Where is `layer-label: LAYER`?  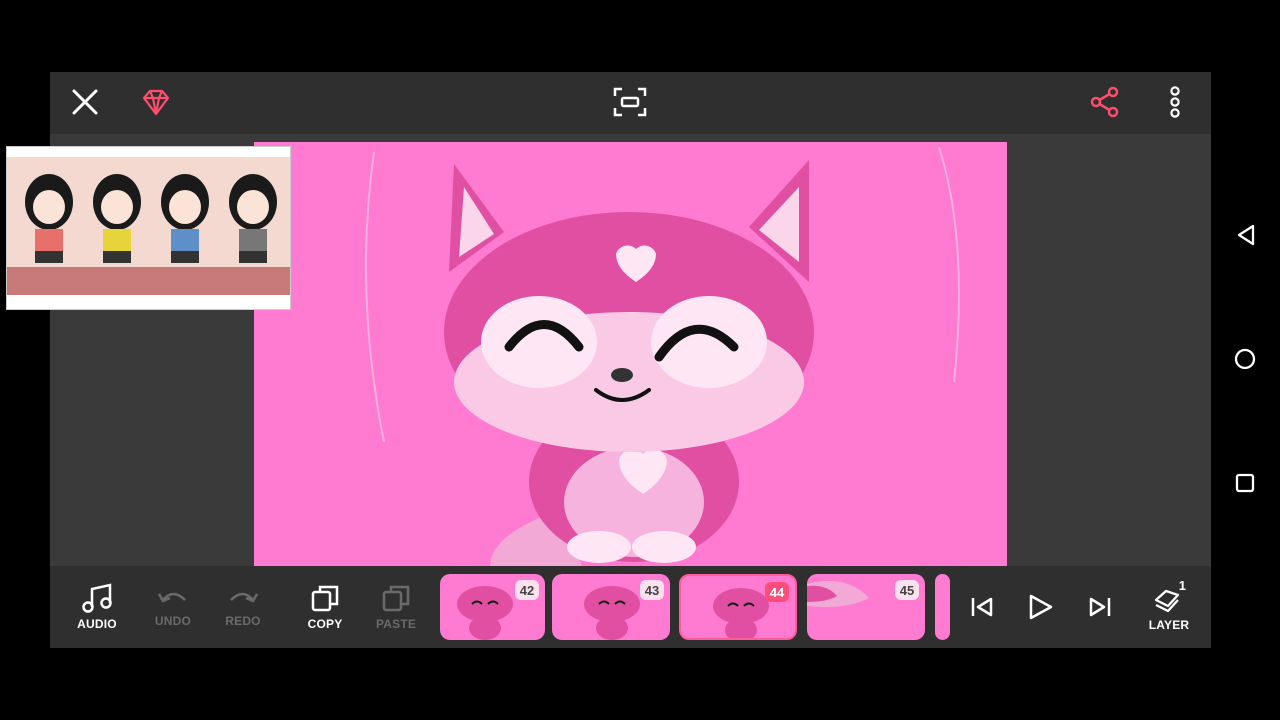
layer-label: LAYER is located at coordinates (1169, 625).